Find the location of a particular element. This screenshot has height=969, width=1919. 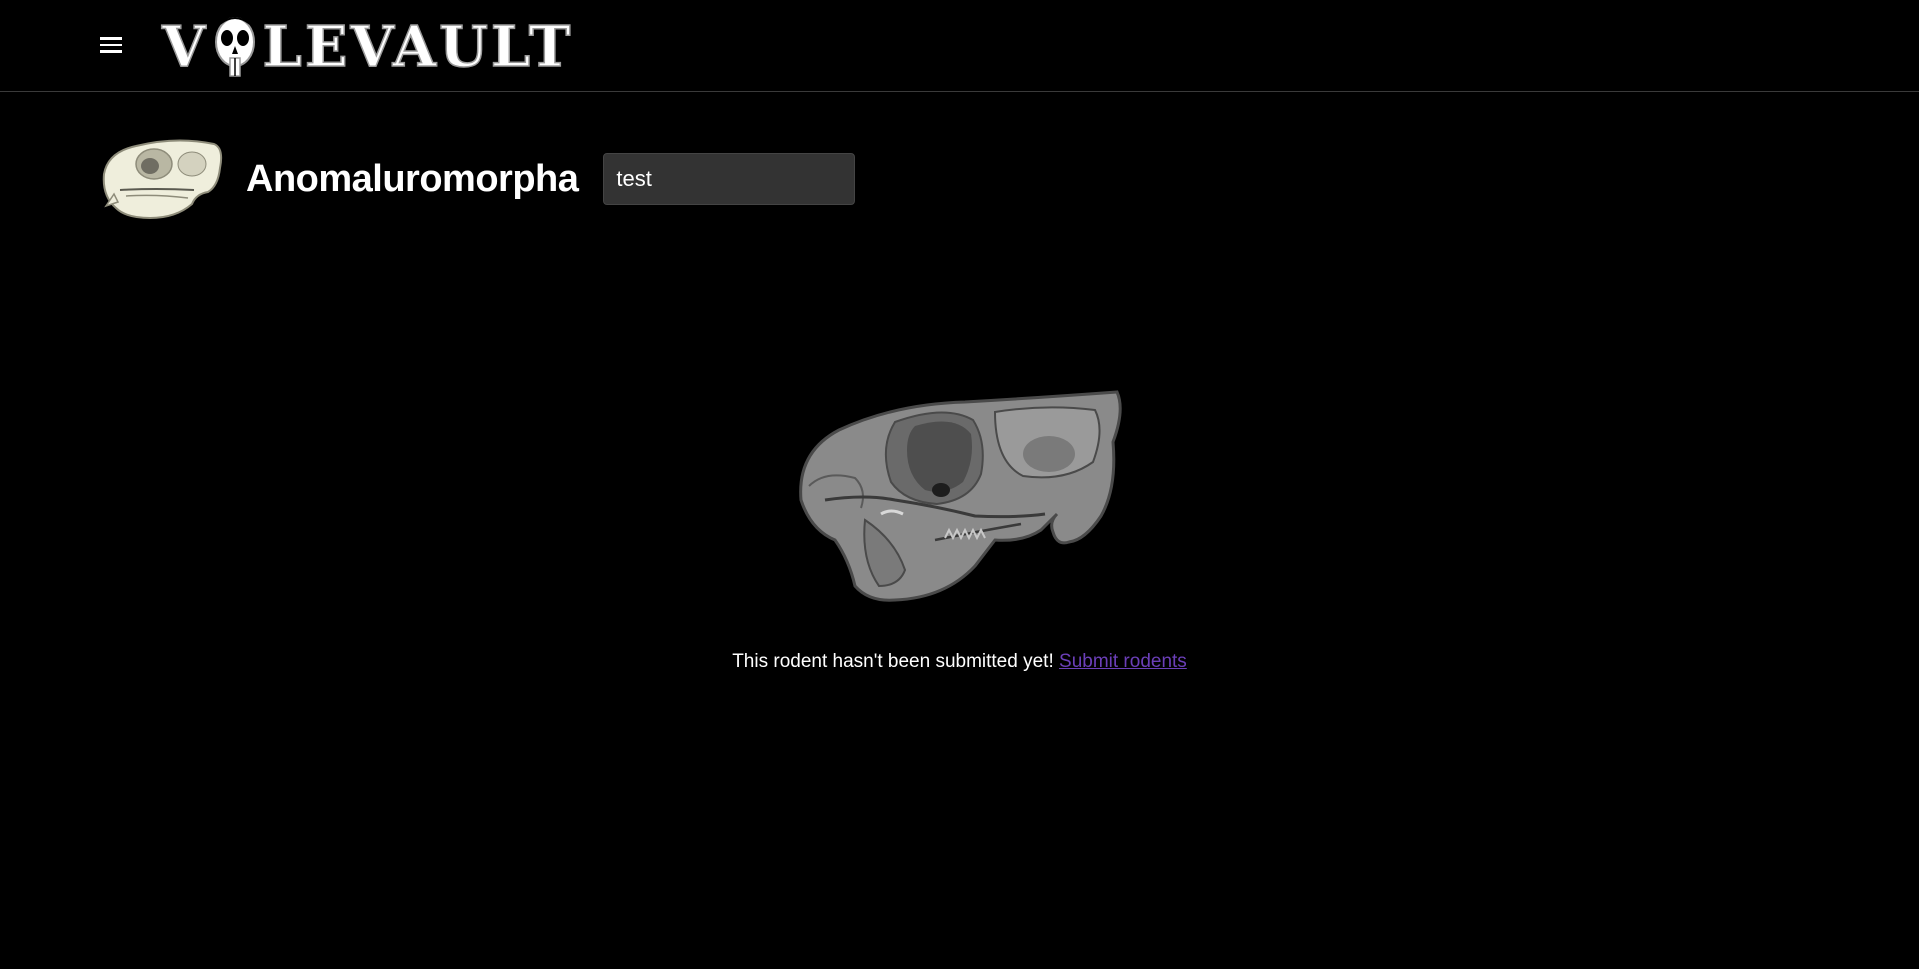

page-title: Anomaluromorpha is located at coordinates (412, 178).